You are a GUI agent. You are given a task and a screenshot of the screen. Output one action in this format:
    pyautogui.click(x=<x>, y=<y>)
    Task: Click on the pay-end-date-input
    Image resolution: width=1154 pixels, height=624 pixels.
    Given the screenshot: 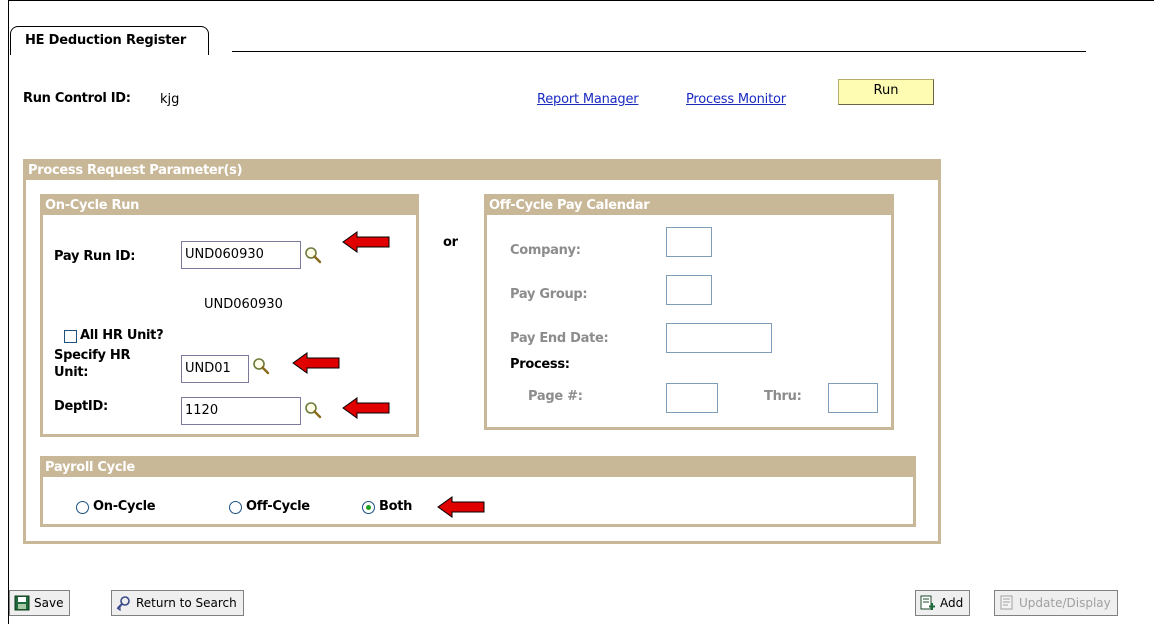 What is the action you would take?
    pyautogui.click(x=719, y=338)
    